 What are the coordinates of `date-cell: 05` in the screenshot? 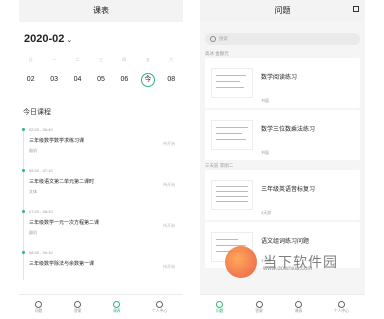 It's located at (101, 80).